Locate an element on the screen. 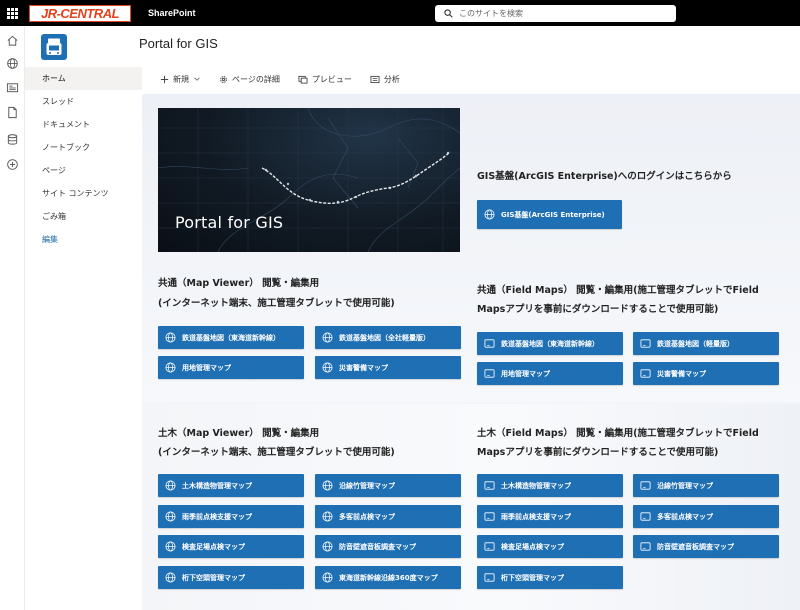 This screenshot has height=610, width=800. field-maps-button: 多客前点検マップ is located at coordinates (706, 516).